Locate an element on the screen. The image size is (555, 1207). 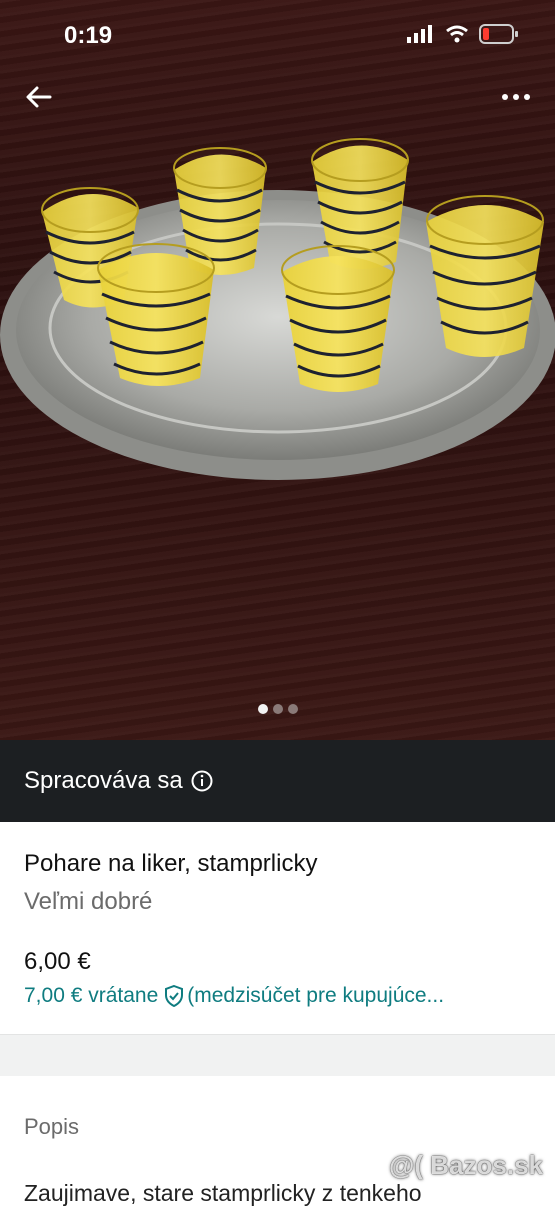
processing-banner: Spracováva sa is located at coordinates (277, 781).